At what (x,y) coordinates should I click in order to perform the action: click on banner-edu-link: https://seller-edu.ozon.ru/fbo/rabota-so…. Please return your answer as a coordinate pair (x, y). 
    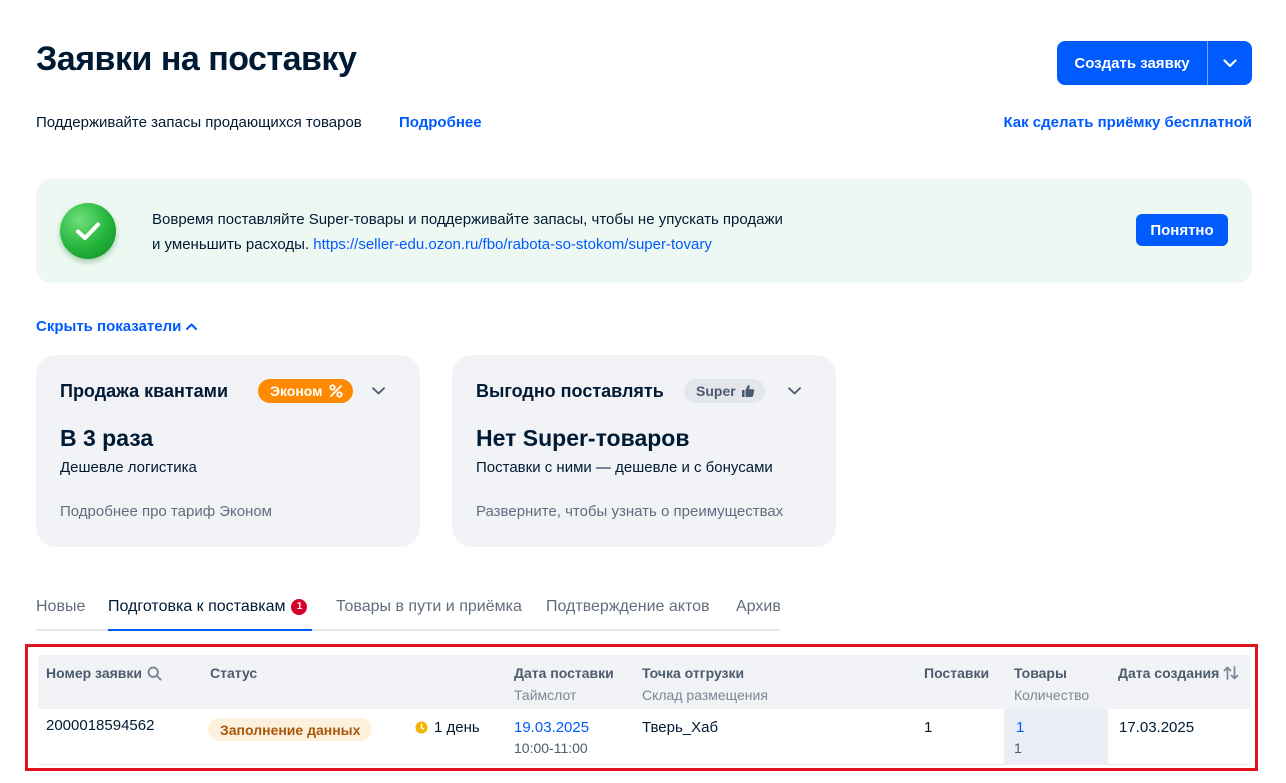
    Looking at the image, I should click on (512, 244).